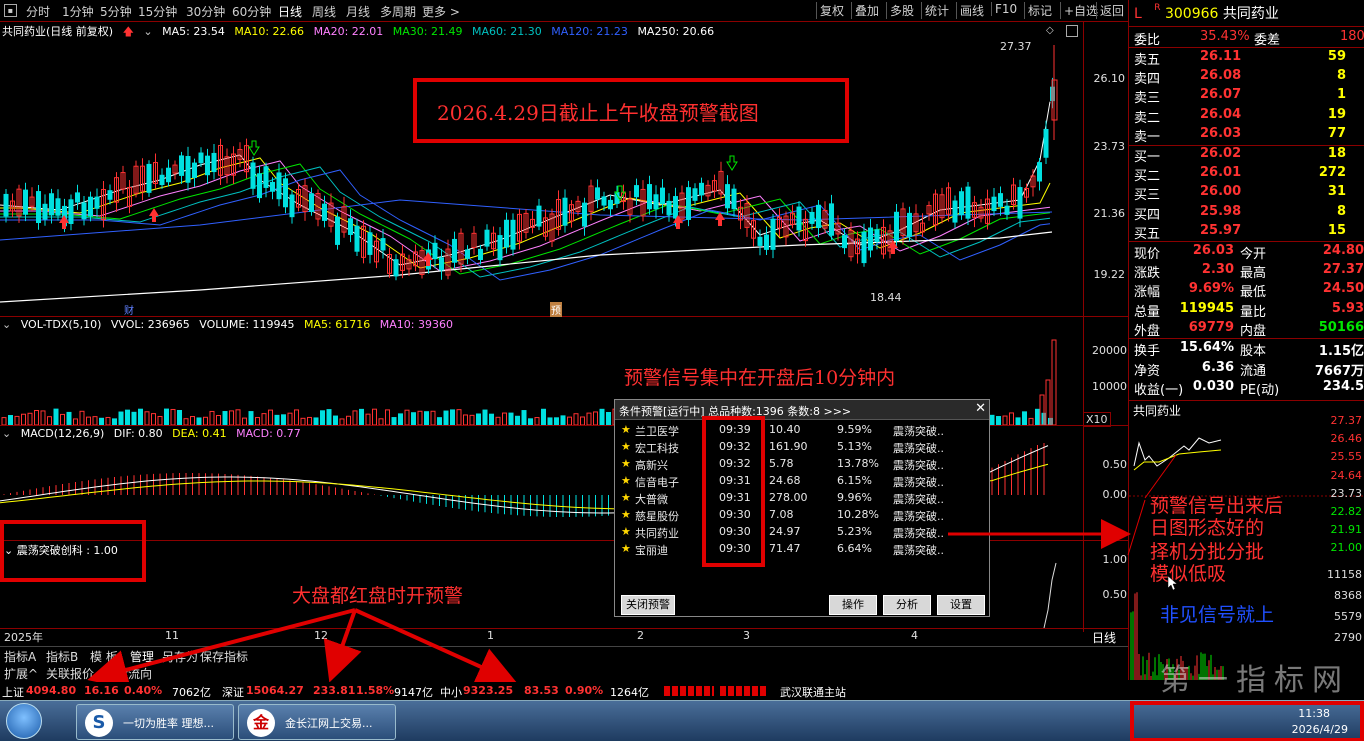 The height and width of the screenshot is (741, 1364). I want to click on tab-template: 模 板, so click(104, 656).